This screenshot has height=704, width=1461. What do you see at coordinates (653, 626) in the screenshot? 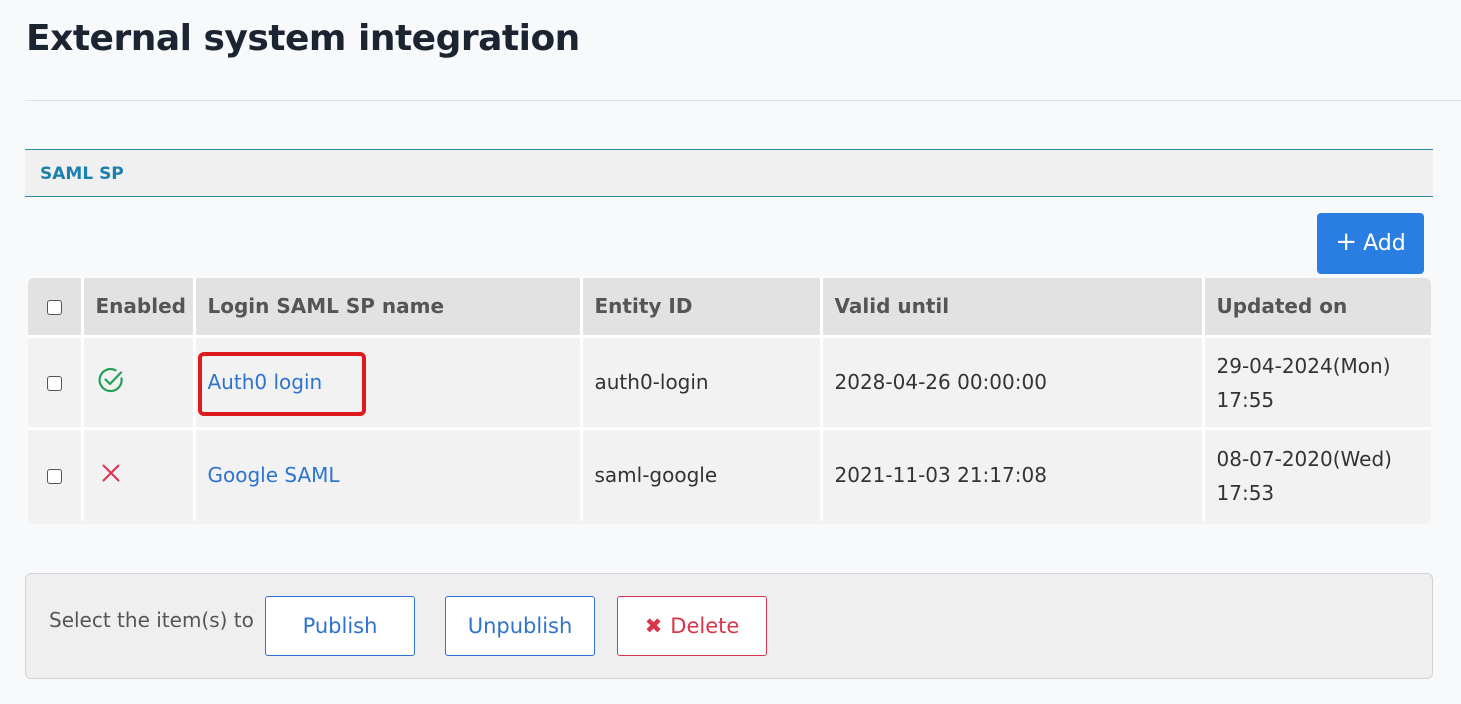
I see `close-icon: ✖` at bounding box center [653, 626].